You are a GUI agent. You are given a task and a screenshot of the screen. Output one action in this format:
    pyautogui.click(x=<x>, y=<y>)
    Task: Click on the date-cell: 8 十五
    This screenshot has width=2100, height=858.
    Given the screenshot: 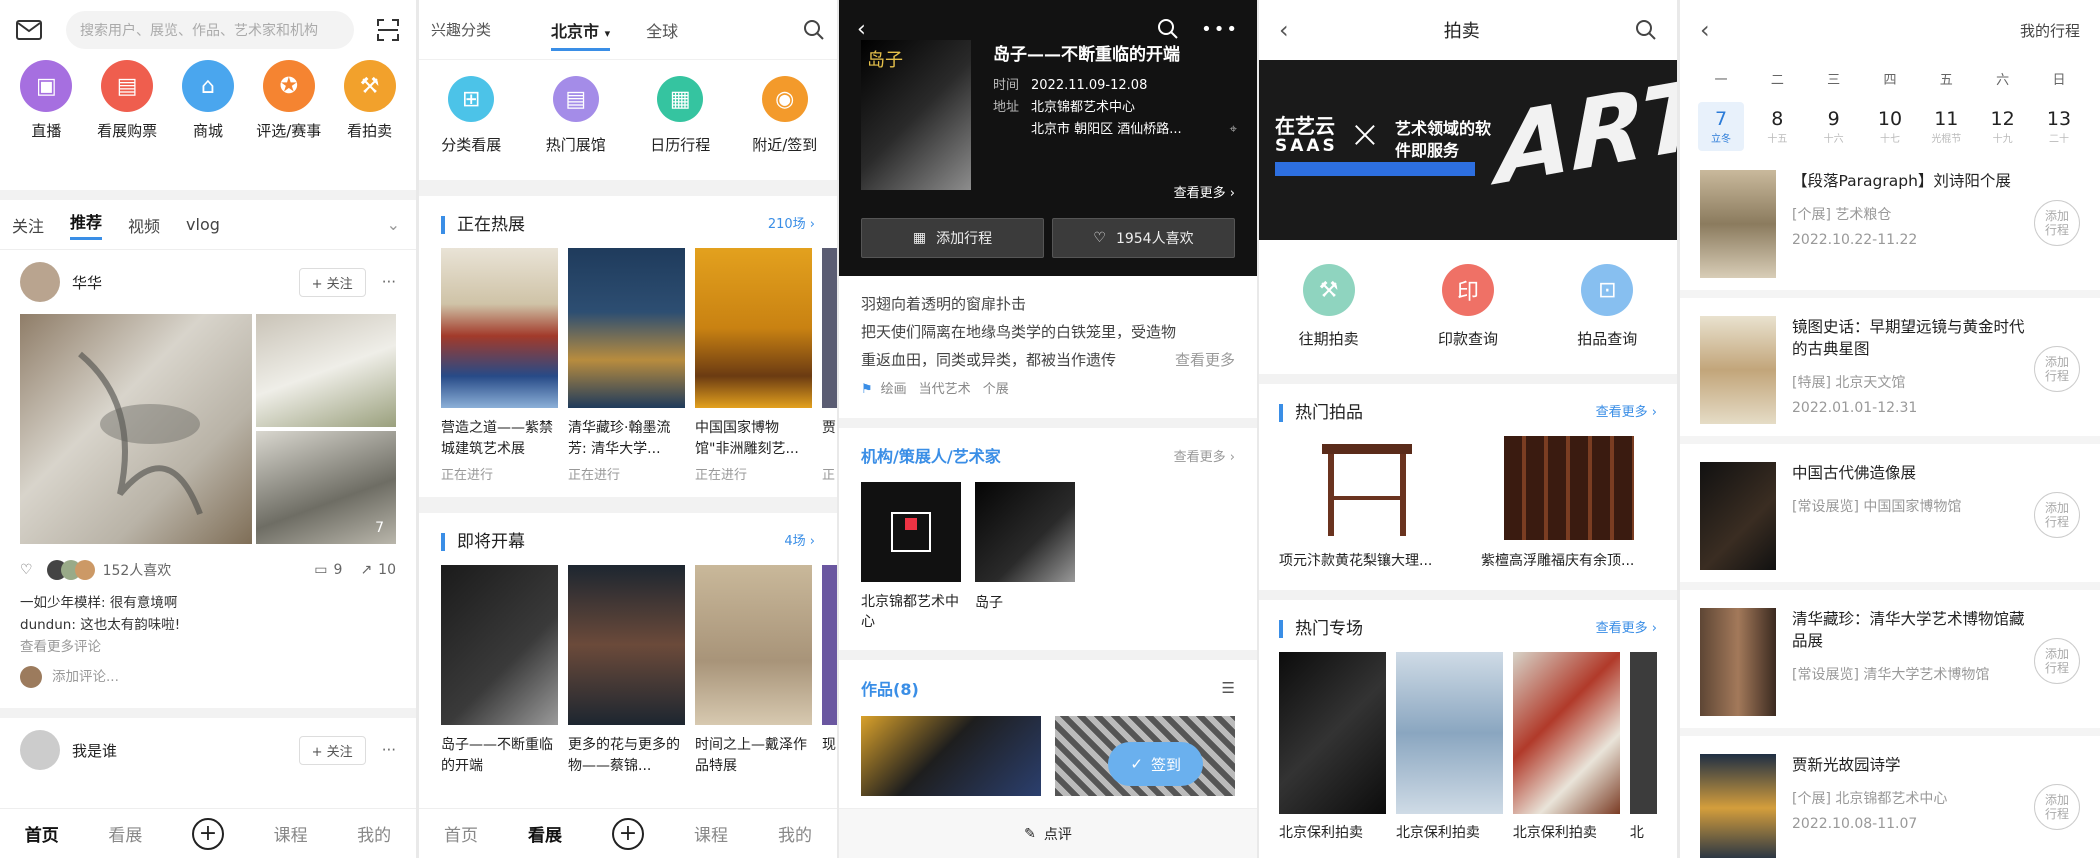 What is the action you would take?
    pyautogui.click(x=1777, y=126)
    